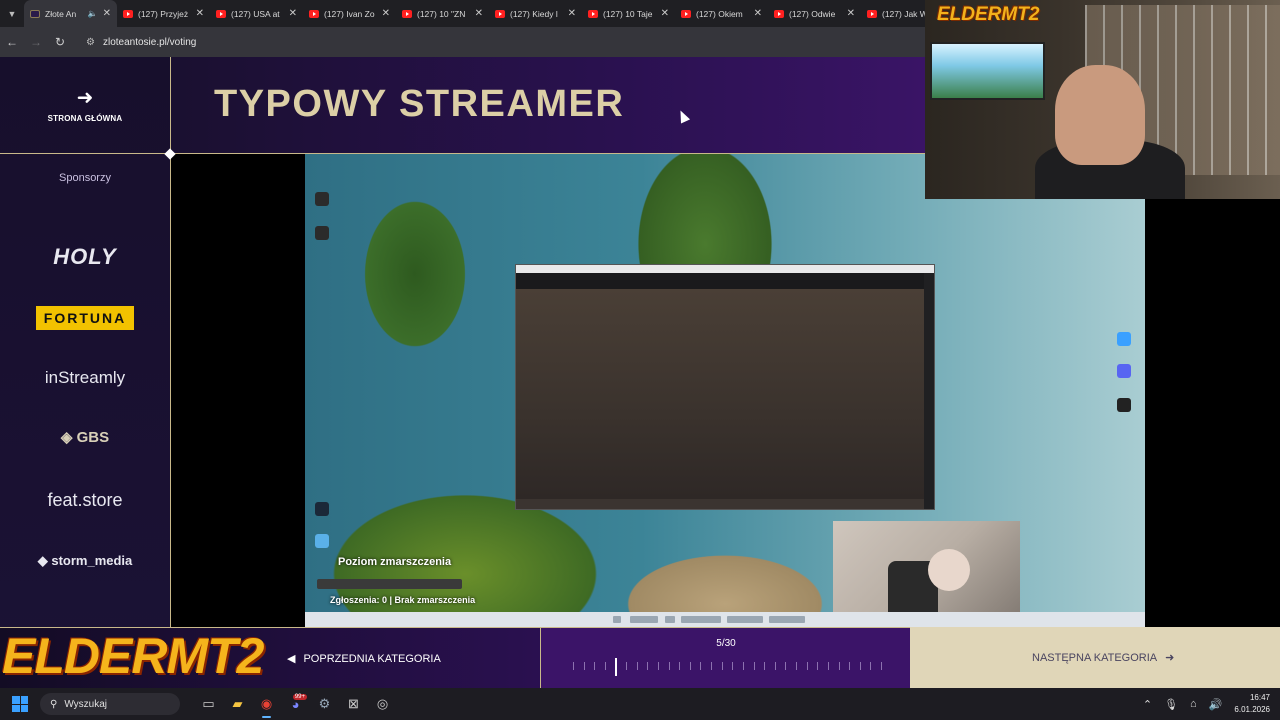  What do you see at coordinates (1252, 704) in the screenshot?
I see `clock: 16:47 6.01.2026` at bounding box center [1252, 704].